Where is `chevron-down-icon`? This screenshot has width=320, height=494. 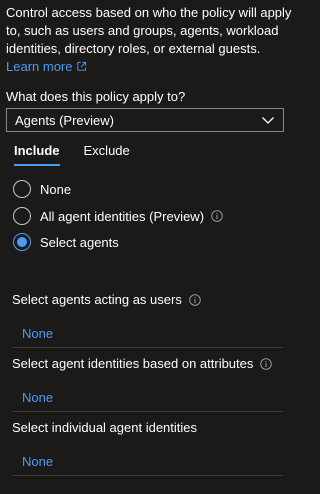 chevron-down-icon is located at coordinates (268, 120).